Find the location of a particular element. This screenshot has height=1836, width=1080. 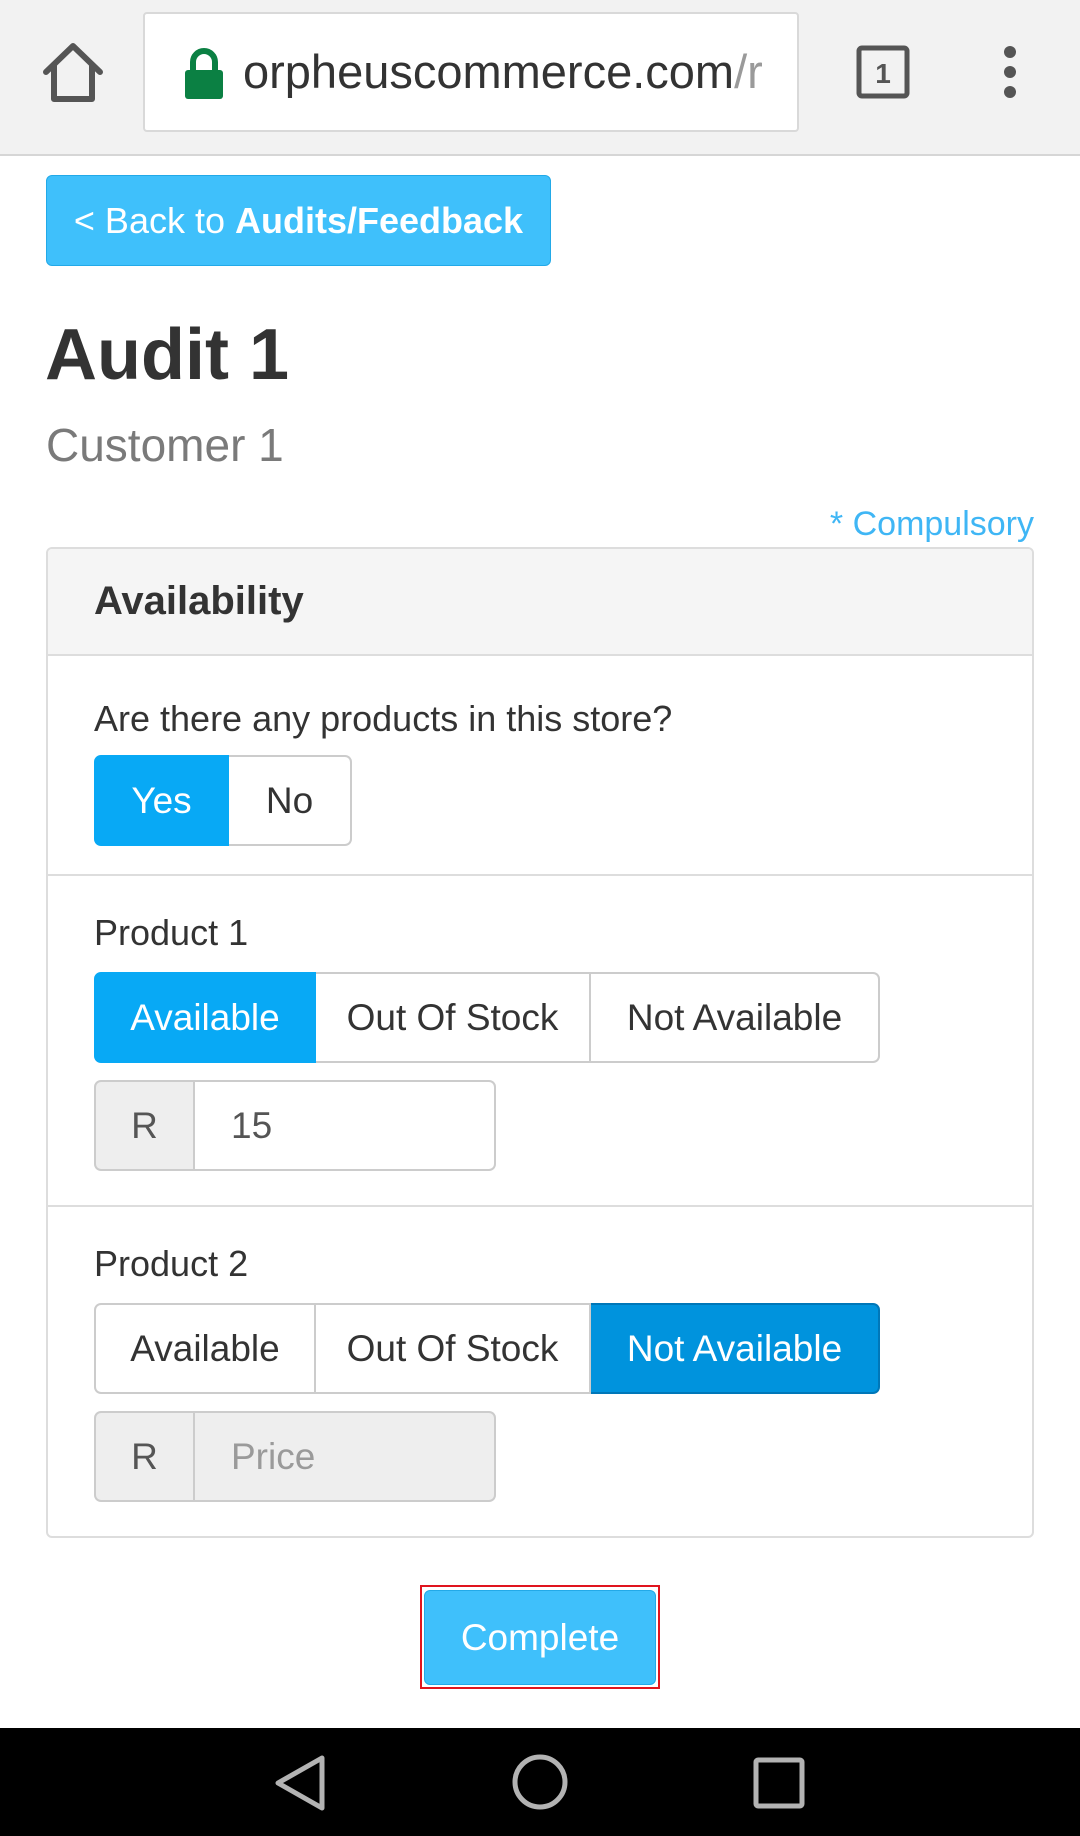

no-option: No is located at coordinates (290, 800).